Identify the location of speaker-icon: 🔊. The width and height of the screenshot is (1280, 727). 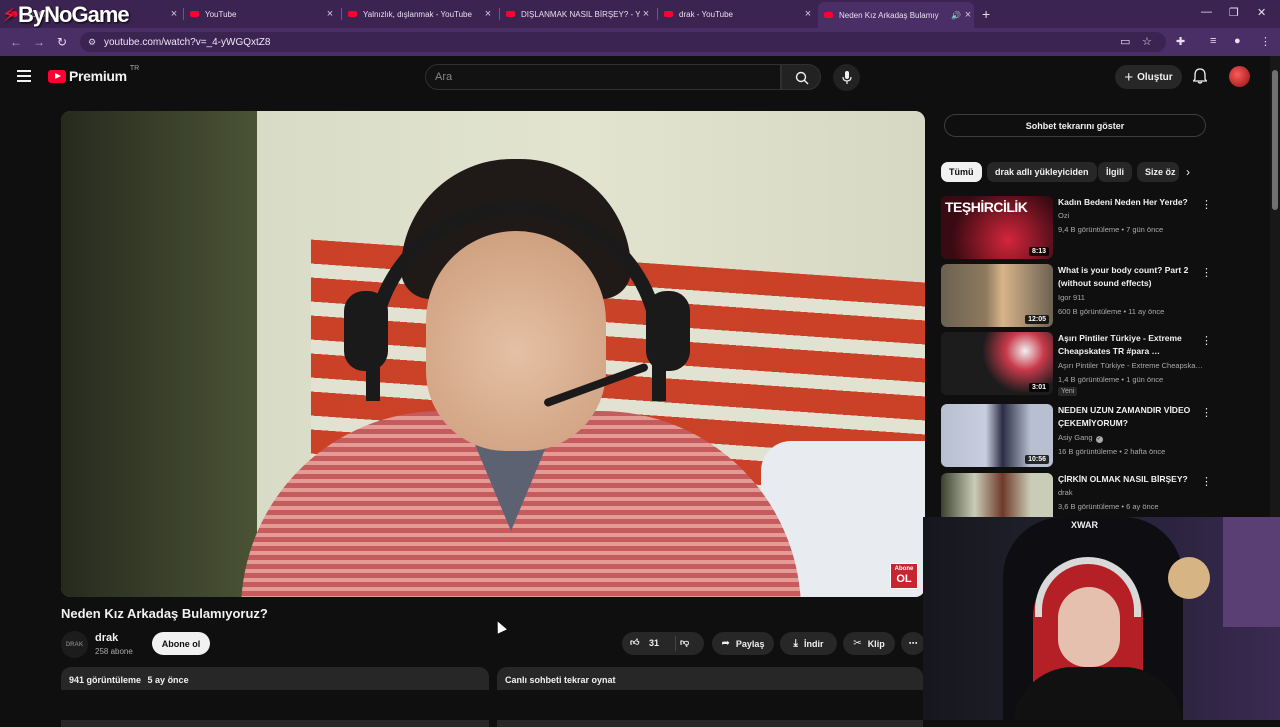
(956, 15).